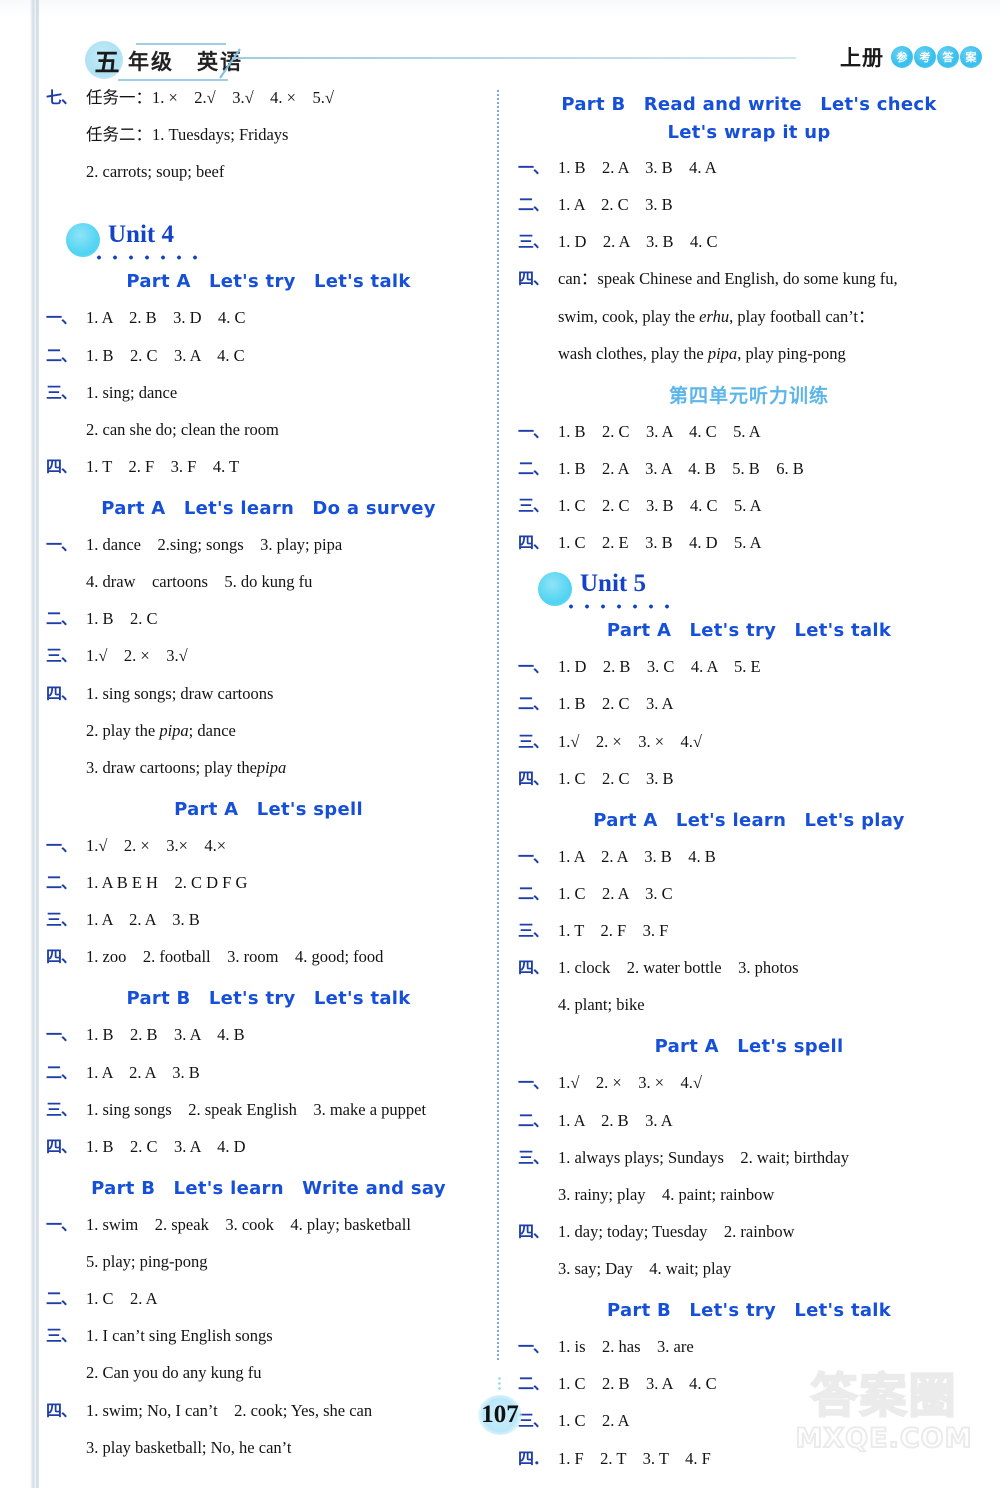 This screenshot has width=1000, height=1488. I want to click on italic-term: erhu, so click(714, 316).